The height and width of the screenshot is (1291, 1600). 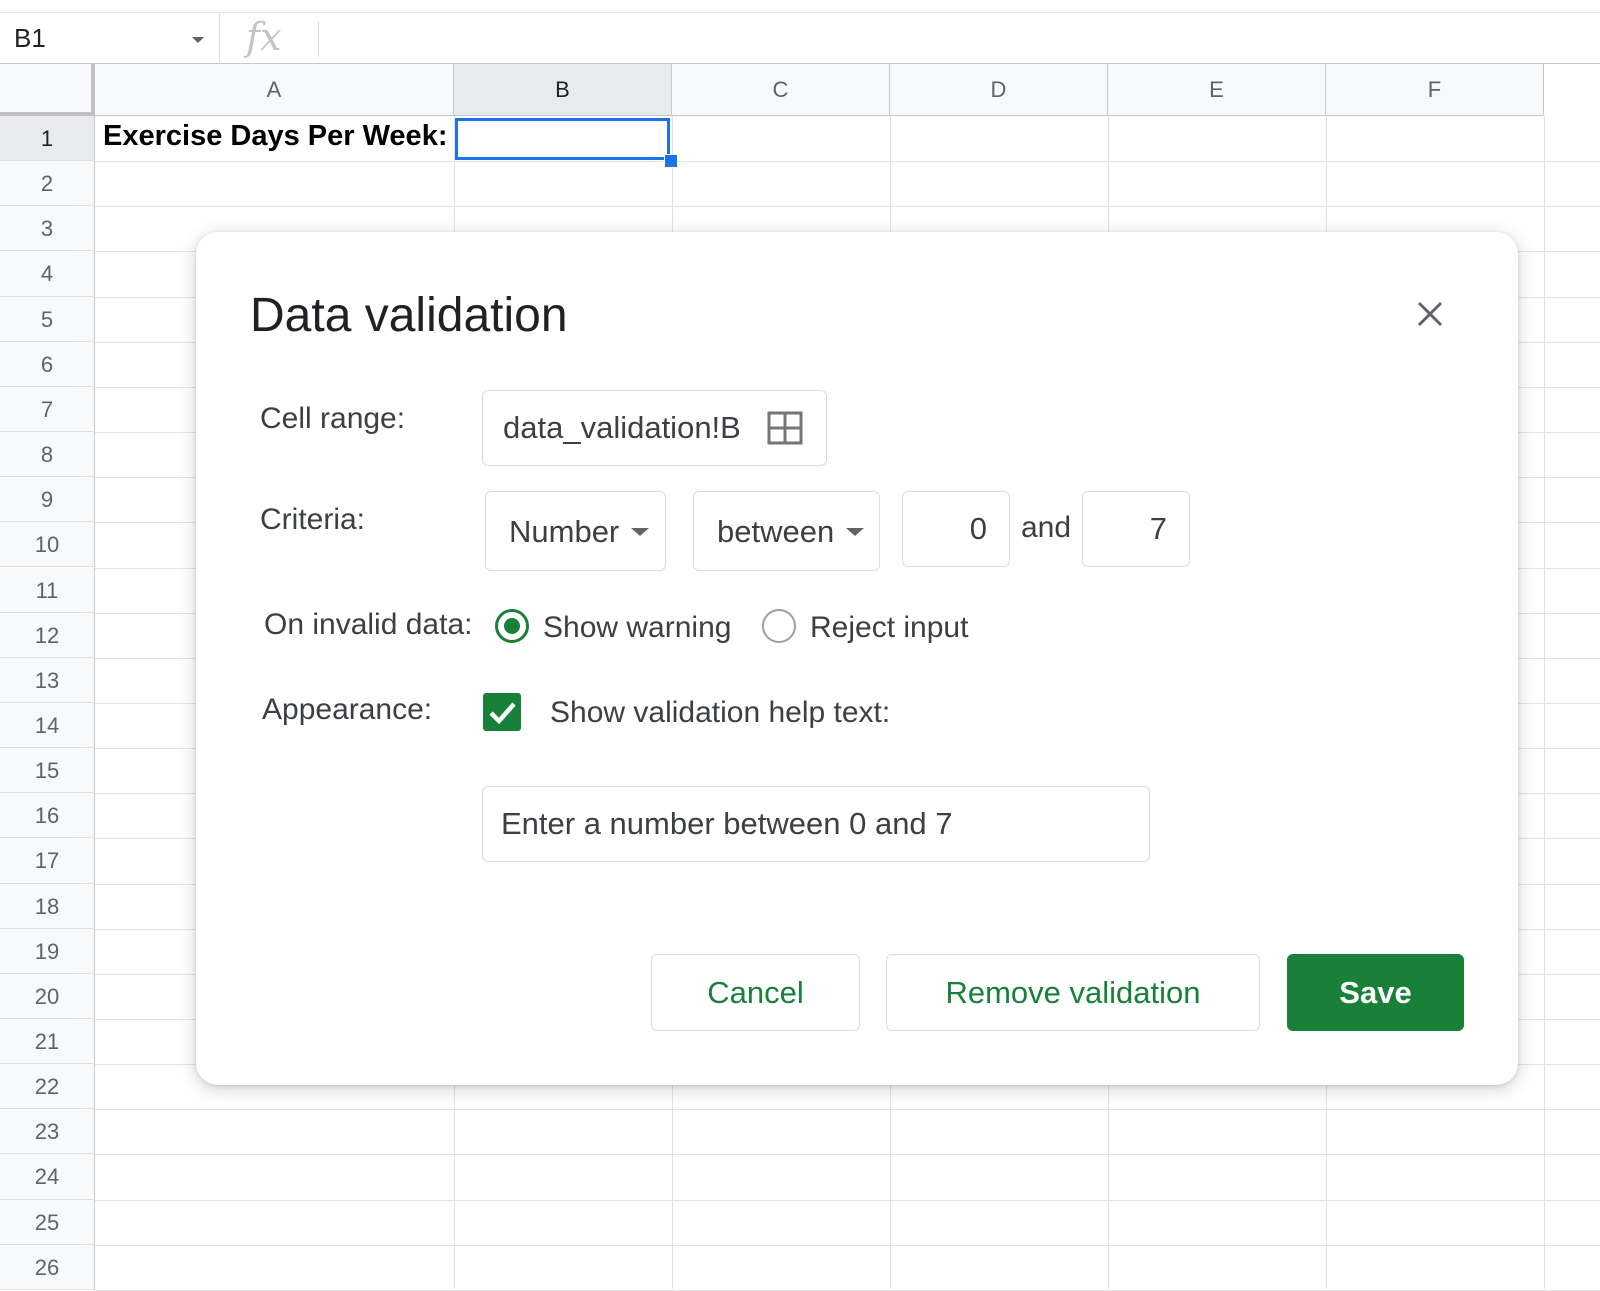 I want to click on criteria-min-input, so click(x=956, y=529).